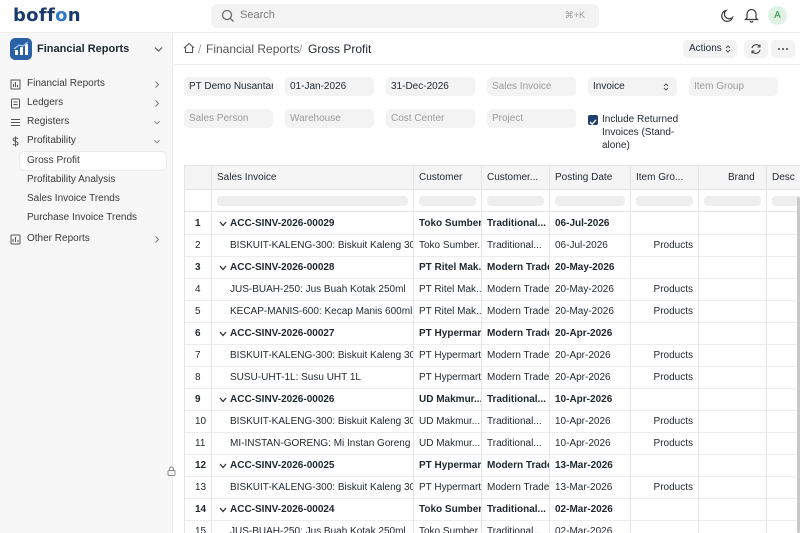 This screenshot has height=533, width=800. Describe the element at coordinates (198, 246) in the screenshot. I see `table-cell-idx: 2` at that location.